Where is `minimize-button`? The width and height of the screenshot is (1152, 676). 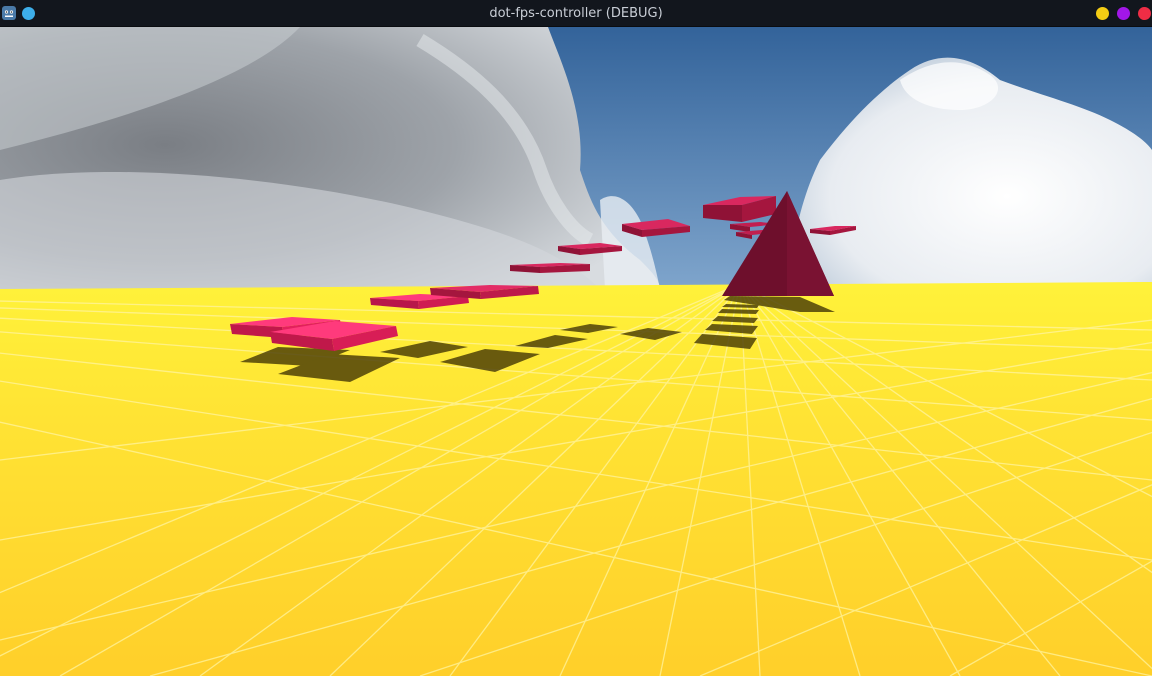
minimize-button is located at coordinates (1102, 13).